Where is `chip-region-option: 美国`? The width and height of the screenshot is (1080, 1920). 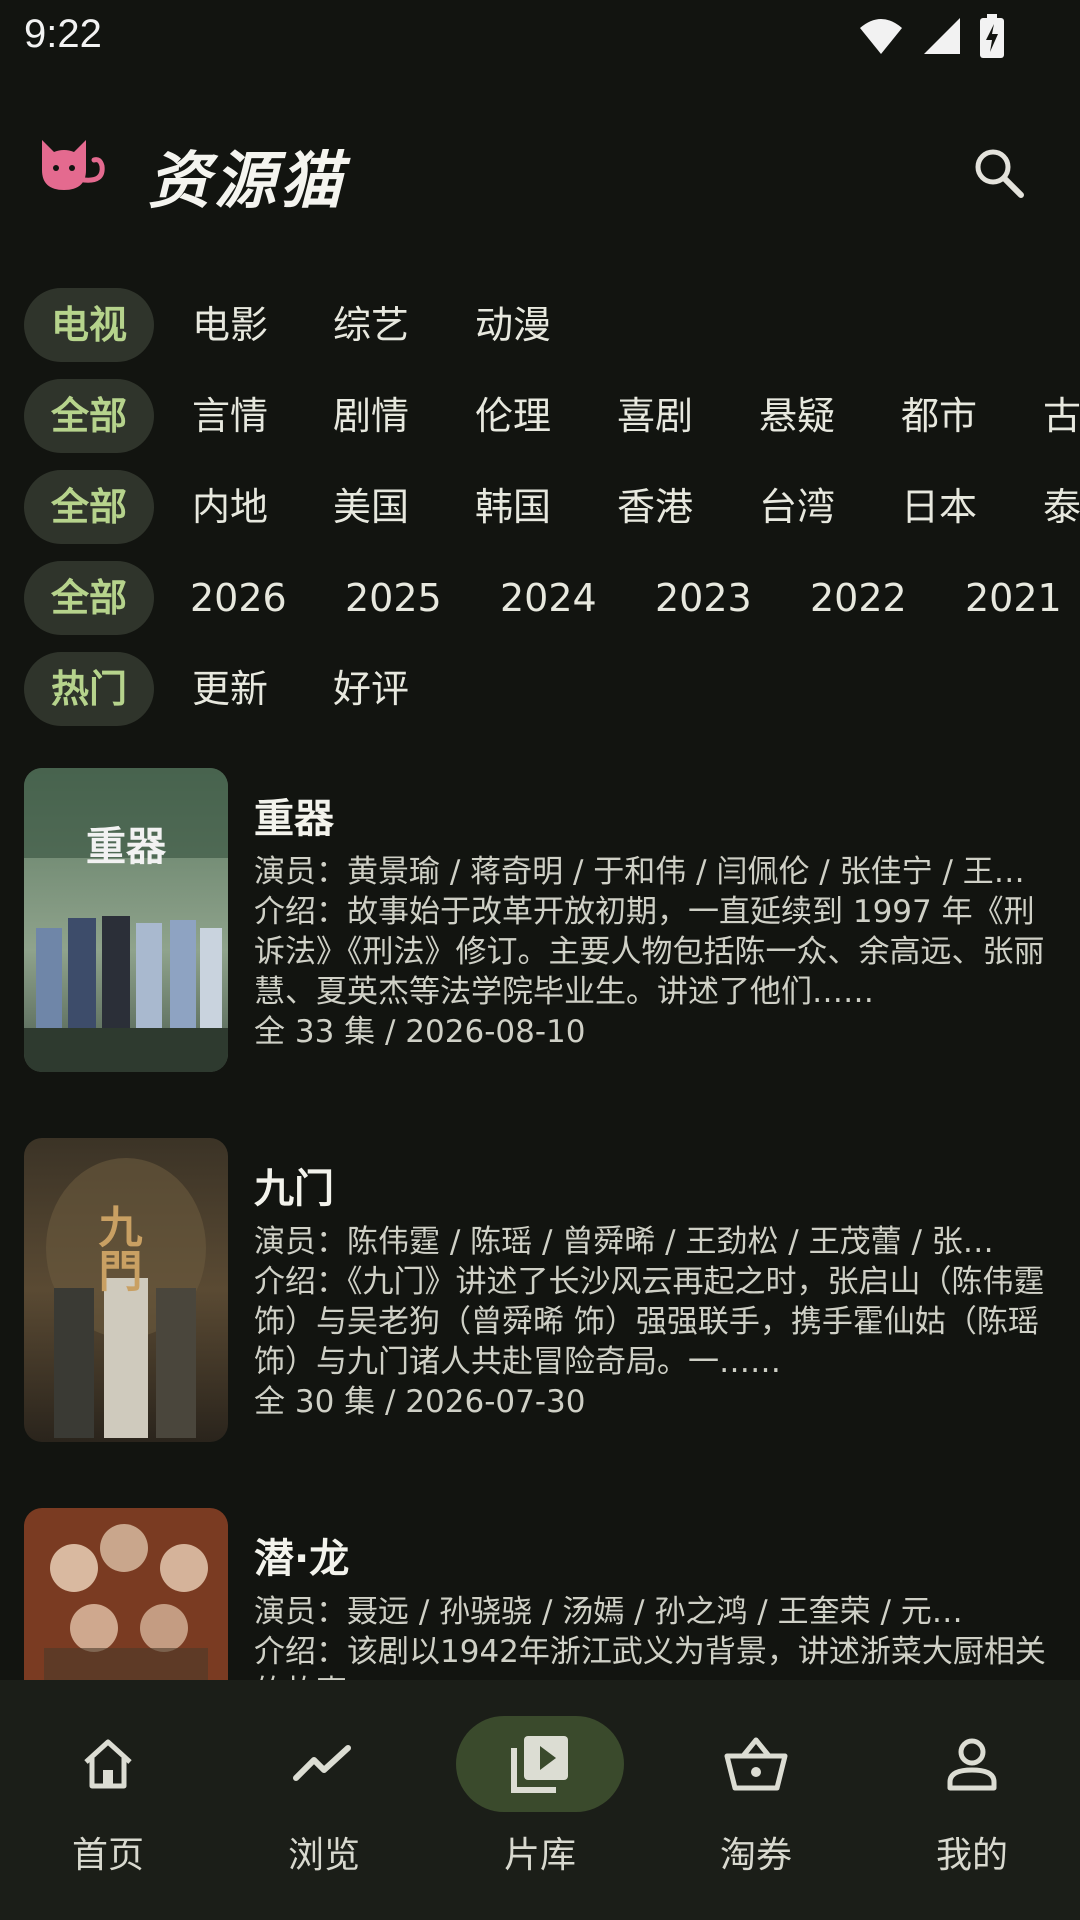
chip-region-option: 美国 is located at coordinates (371, 507).